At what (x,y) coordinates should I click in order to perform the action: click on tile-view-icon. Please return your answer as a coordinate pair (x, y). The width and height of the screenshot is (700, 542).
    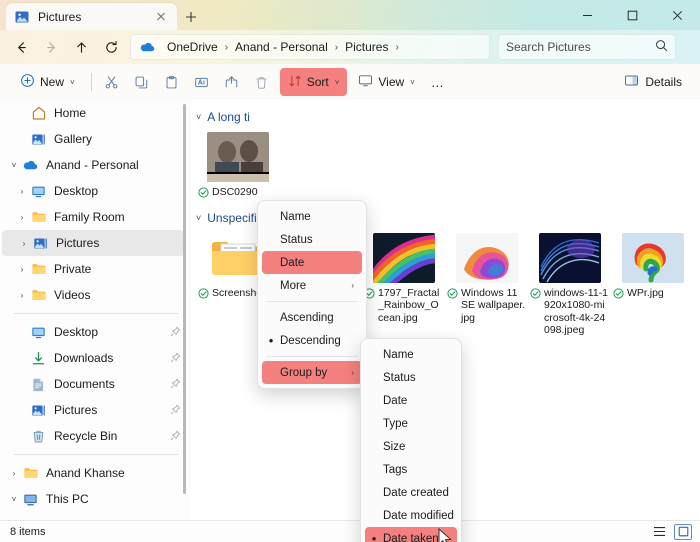
    Looking at the image, I should click on (683, 531).